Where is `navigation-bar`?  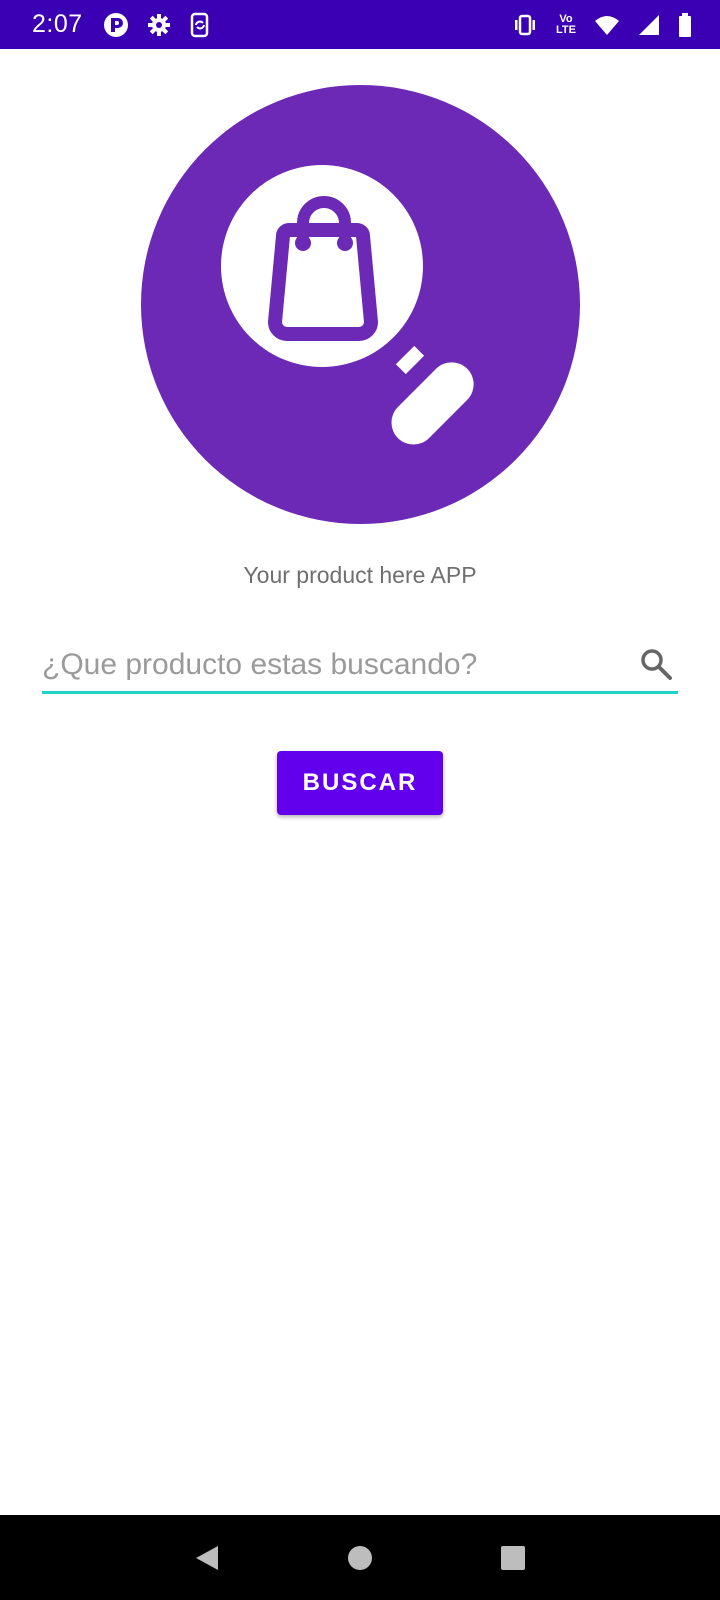
navigation-bar is located at coordinates (360, 1557).